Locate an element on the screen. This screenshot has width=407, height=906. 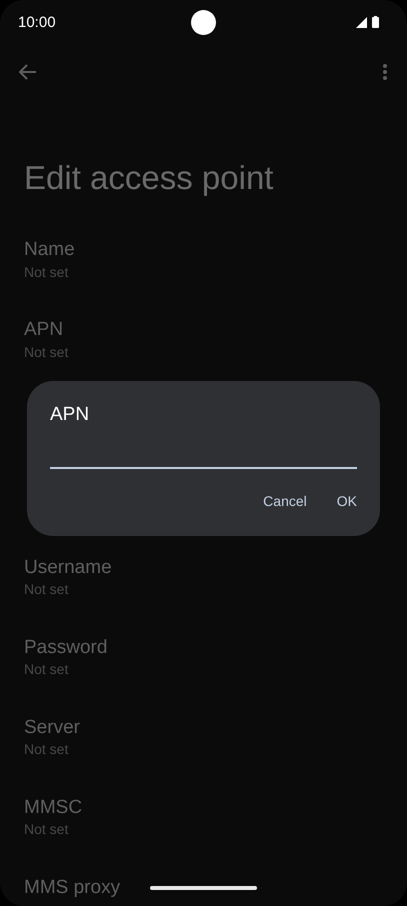
status-time: 10:00 is located at coordinates (37, 22).